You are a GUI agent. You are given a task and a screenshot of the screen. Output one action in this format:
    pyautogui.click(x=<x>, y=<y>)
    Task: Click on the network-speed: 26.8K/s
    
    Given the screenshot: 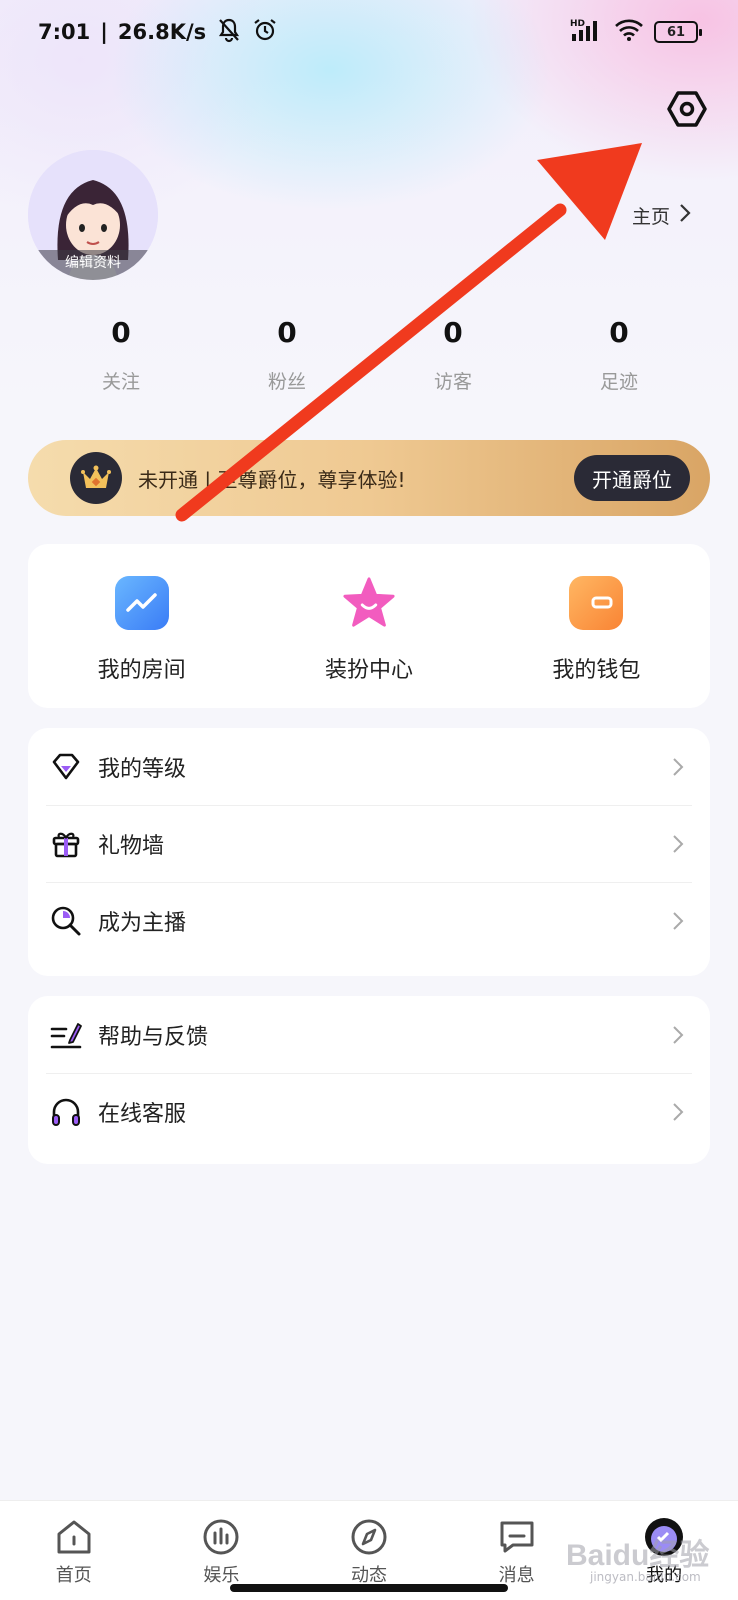 What is the action you would take?
    pyautogui.click(x=162, y=32)
    